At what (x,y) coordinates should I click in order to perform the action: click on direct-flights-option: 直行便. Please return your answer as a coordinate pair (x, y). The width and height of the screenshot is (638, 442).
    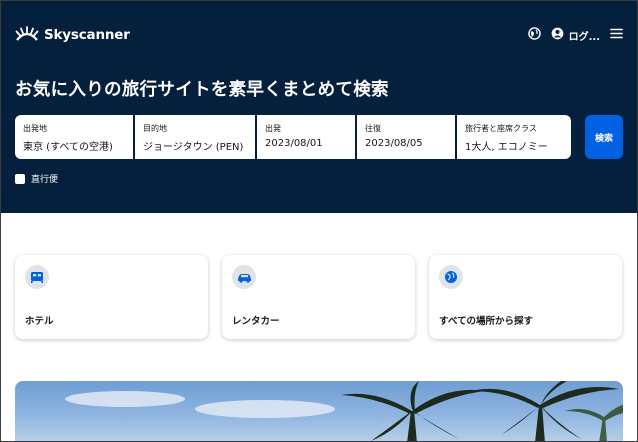
    Looking at the image, I should click on (36, 178).